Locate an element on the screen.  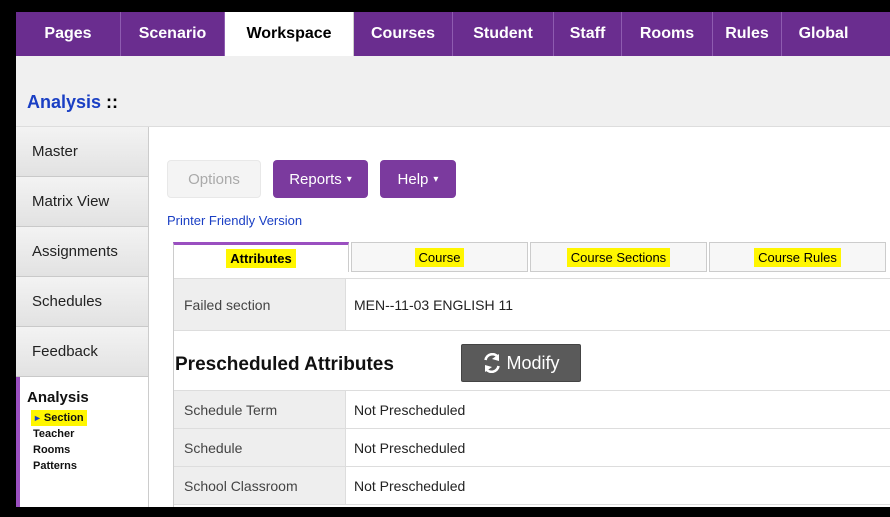
table-row: Schedule Not Prescheduled is located at coordinates (532, 448).